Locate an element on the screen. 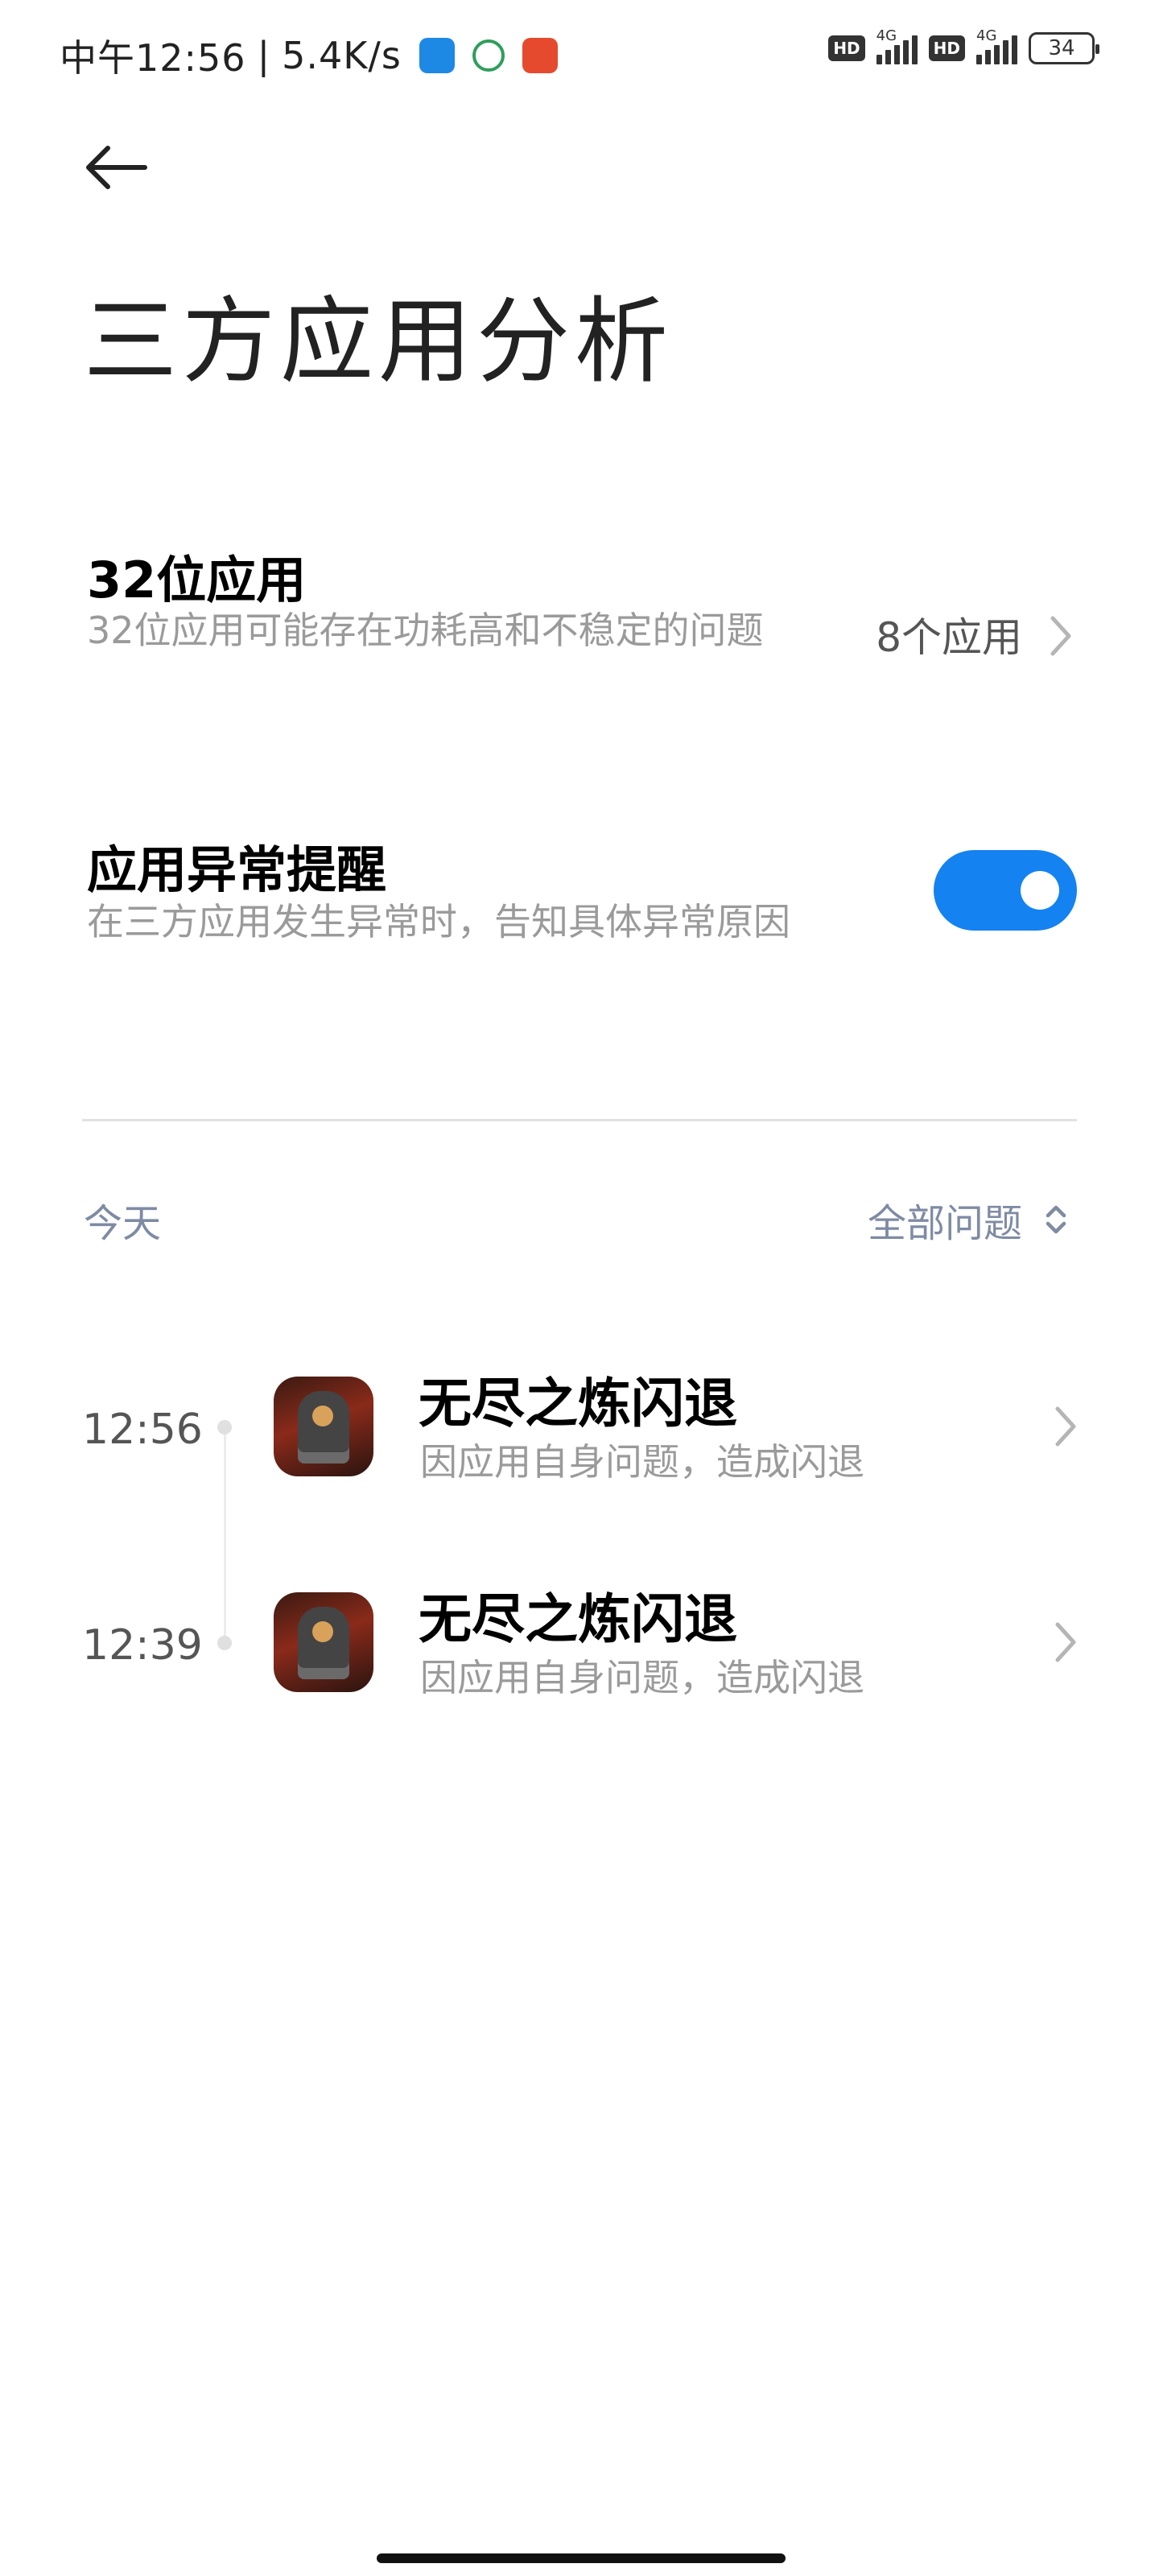 The height and width of the screenshot is (2576, 1159). hd-badge-2: HD is located at coordinates (946, 48).